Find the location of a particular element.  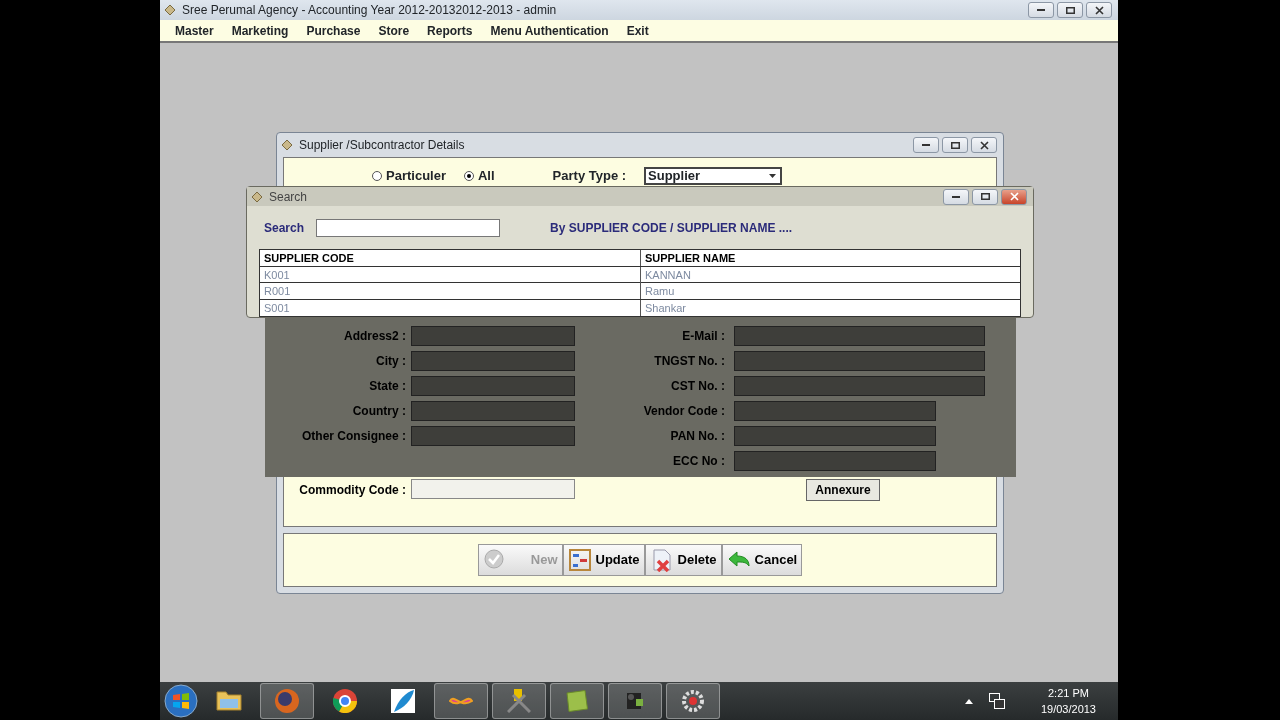

chrome-icon is located at coordinates (345, 701).